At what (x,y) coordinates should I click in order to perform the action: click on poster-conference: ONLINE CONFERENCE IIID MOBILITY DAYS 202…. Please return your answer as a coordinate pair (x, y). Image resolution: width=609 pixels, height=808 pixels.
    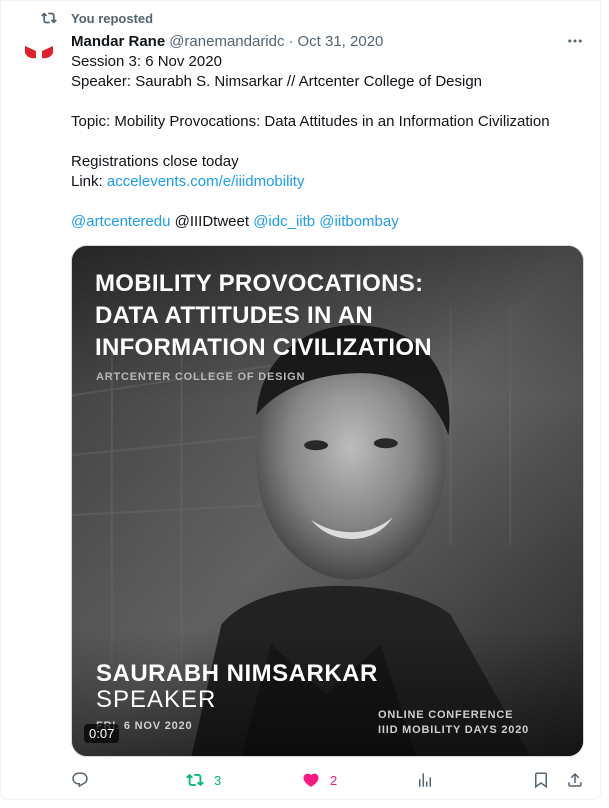
    Looking at the image, I should click on (453, 723).